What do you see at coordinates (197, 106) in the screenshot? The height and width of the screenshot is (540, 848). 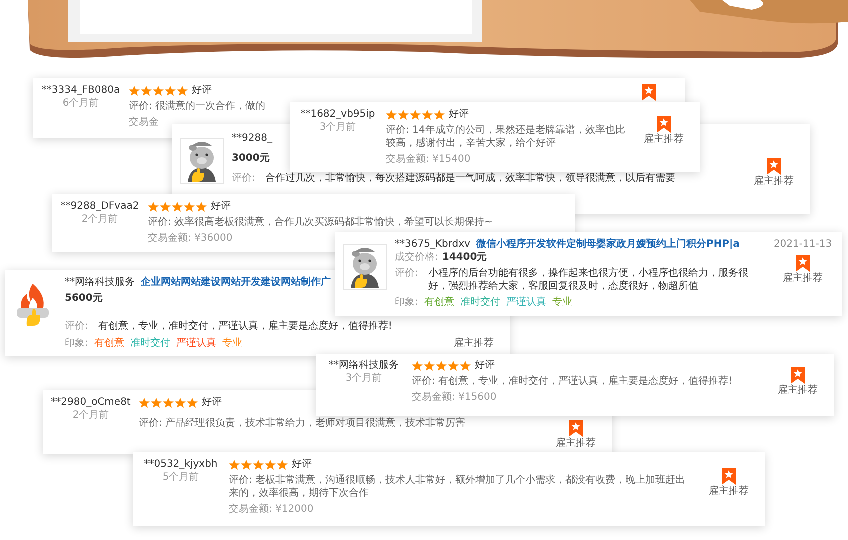 I see `review-text: 评价: 很满意的一次合作，做的` at bounding box center [197, 106].